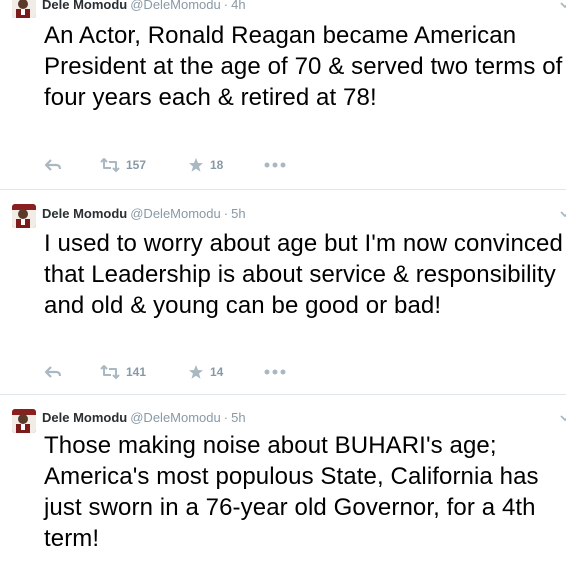 The image size is (566, 566). What do you see at coordinates (136, 165) in the screenshot?
I see `retweet-count: 157` at bounding box center [136, 165].